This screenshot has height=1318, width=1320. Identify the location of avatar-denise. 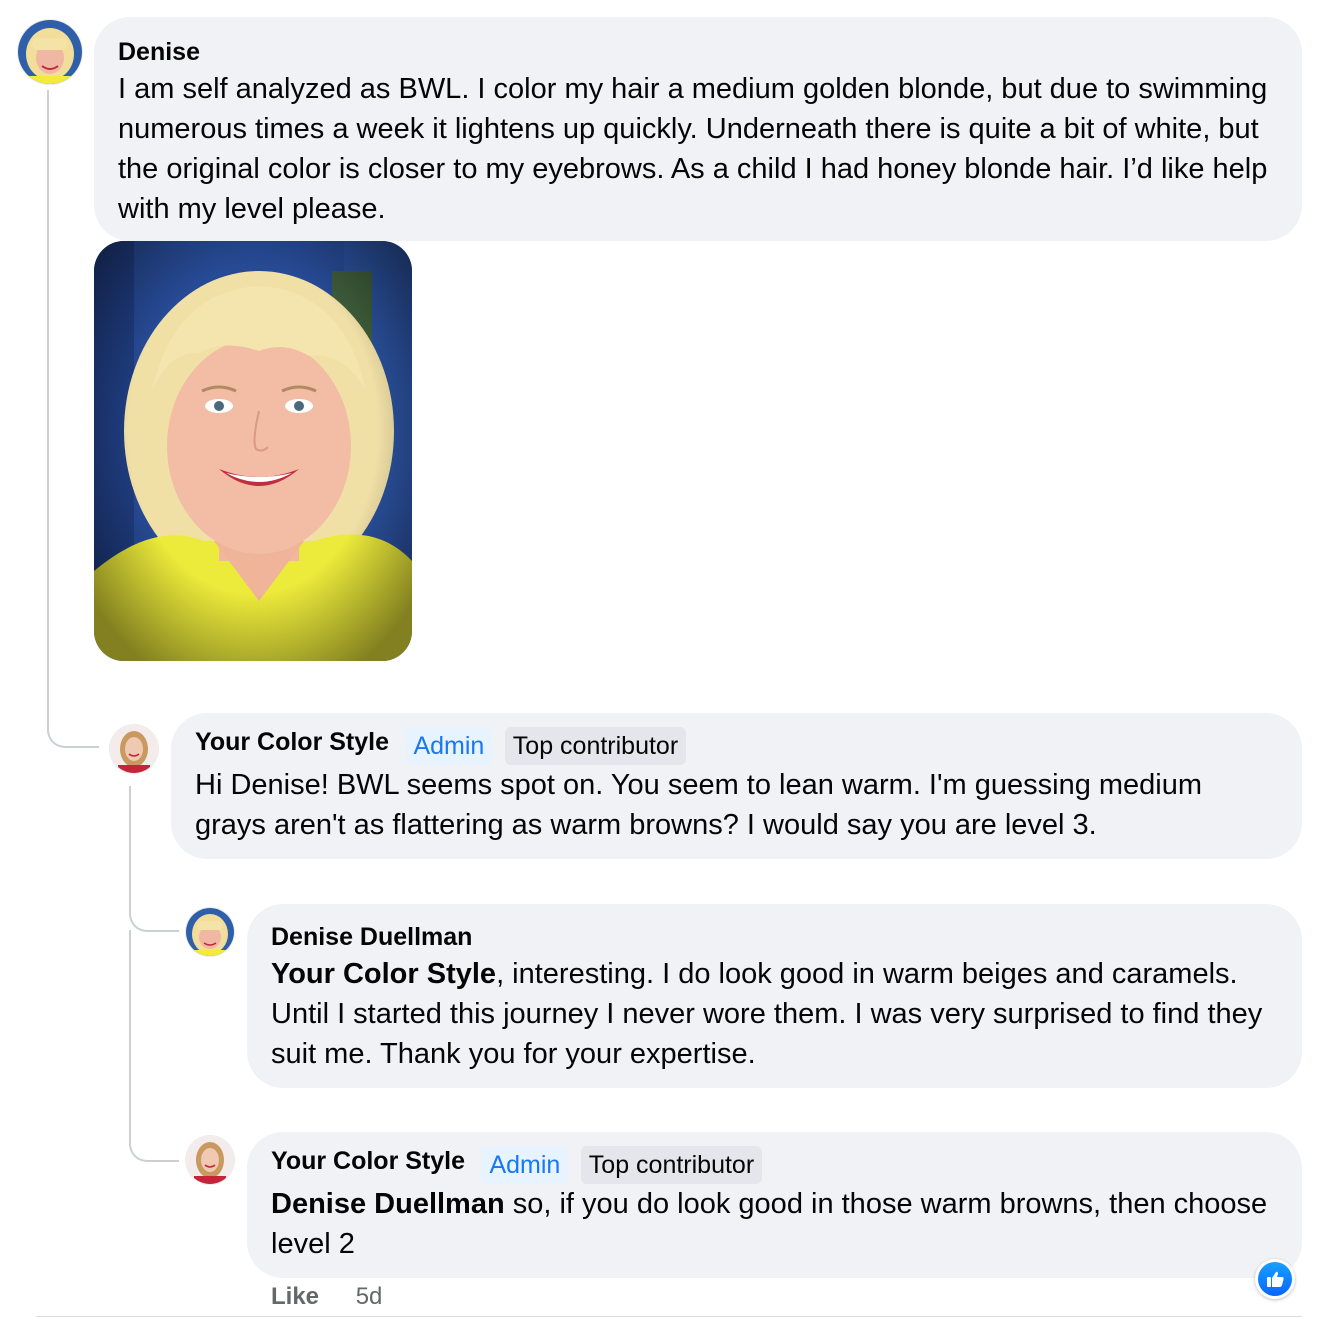
(50, 52).